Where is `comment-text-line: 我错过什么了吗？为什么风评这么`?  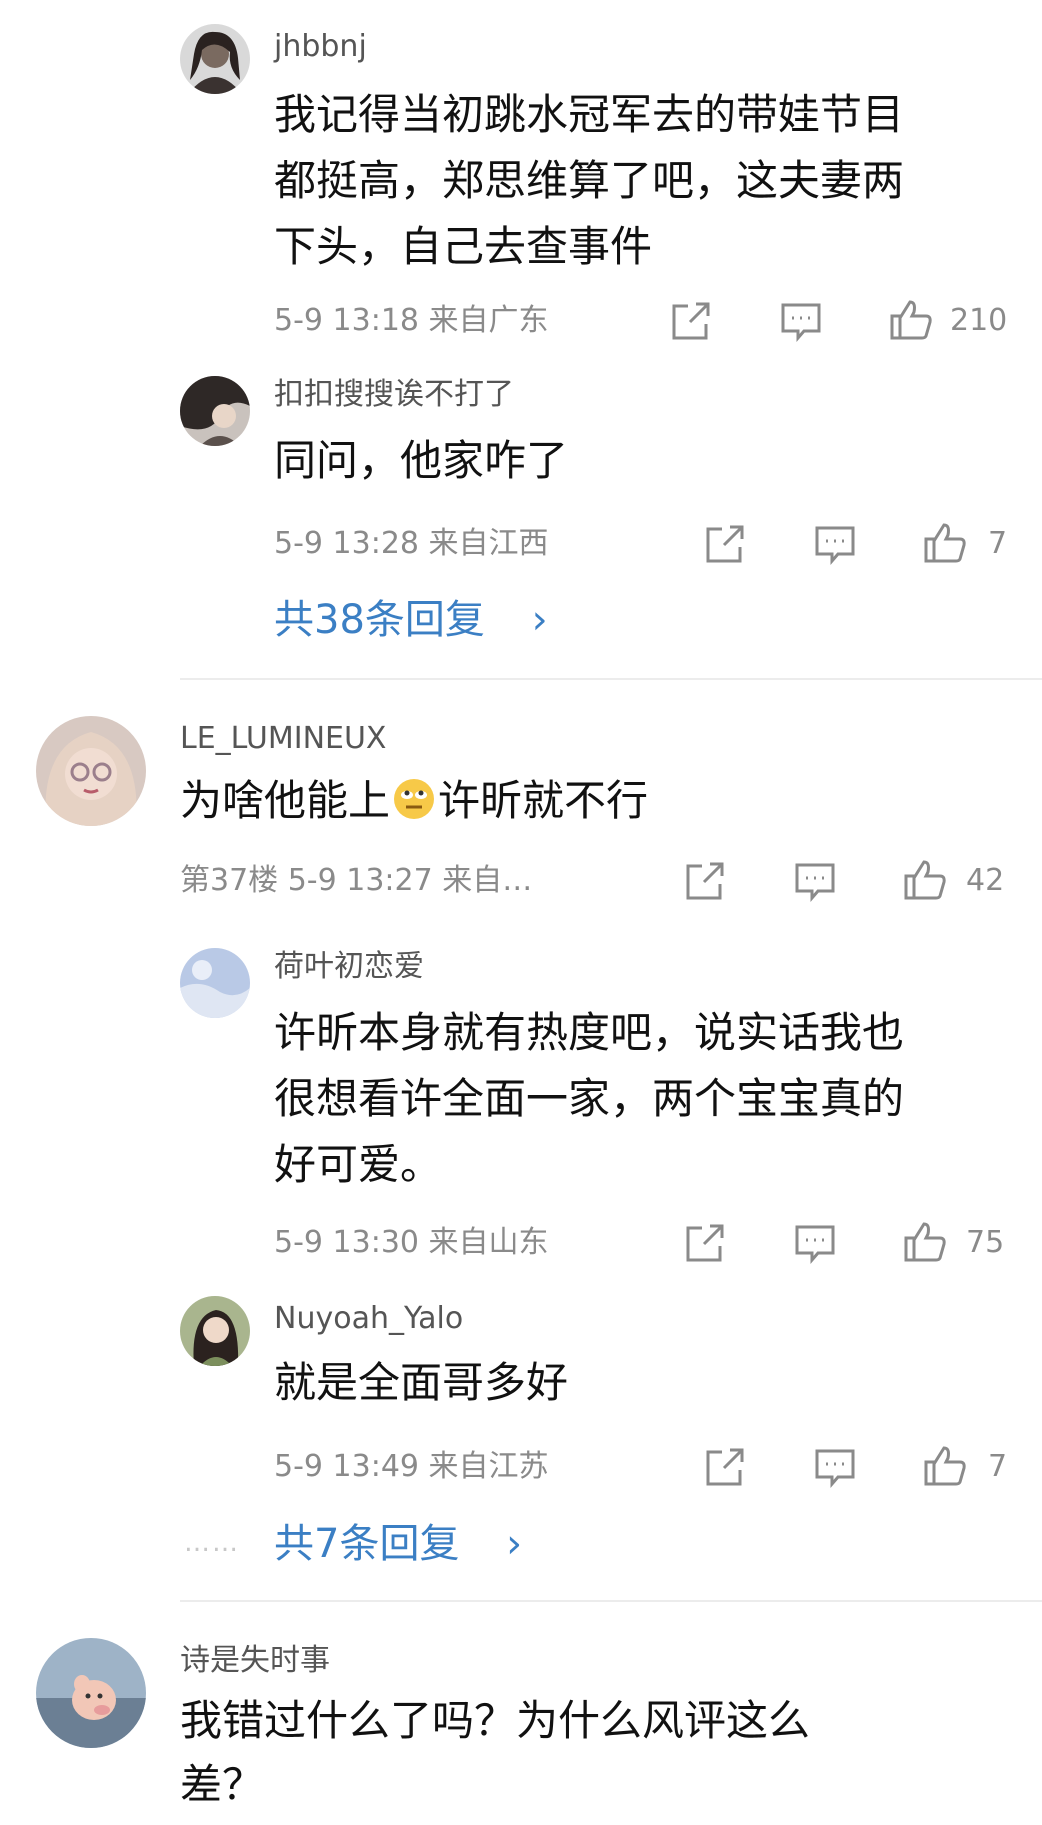 comment-text-line: 我错过什么了吗？为什么风评这么 is located at coordinates (495, 1720).